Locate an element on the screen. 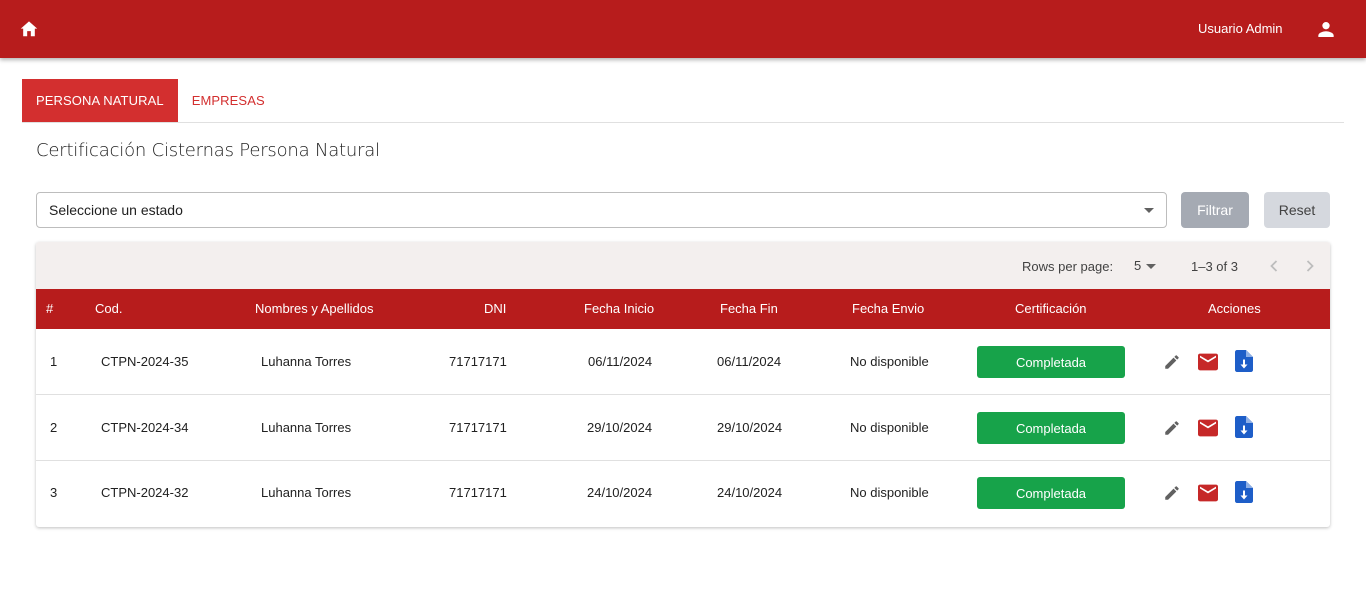 The height and width of the screenshot is (602, 1366). cell-fecha-inicio: 29/10/2024 is located at coordinates (620, 427).